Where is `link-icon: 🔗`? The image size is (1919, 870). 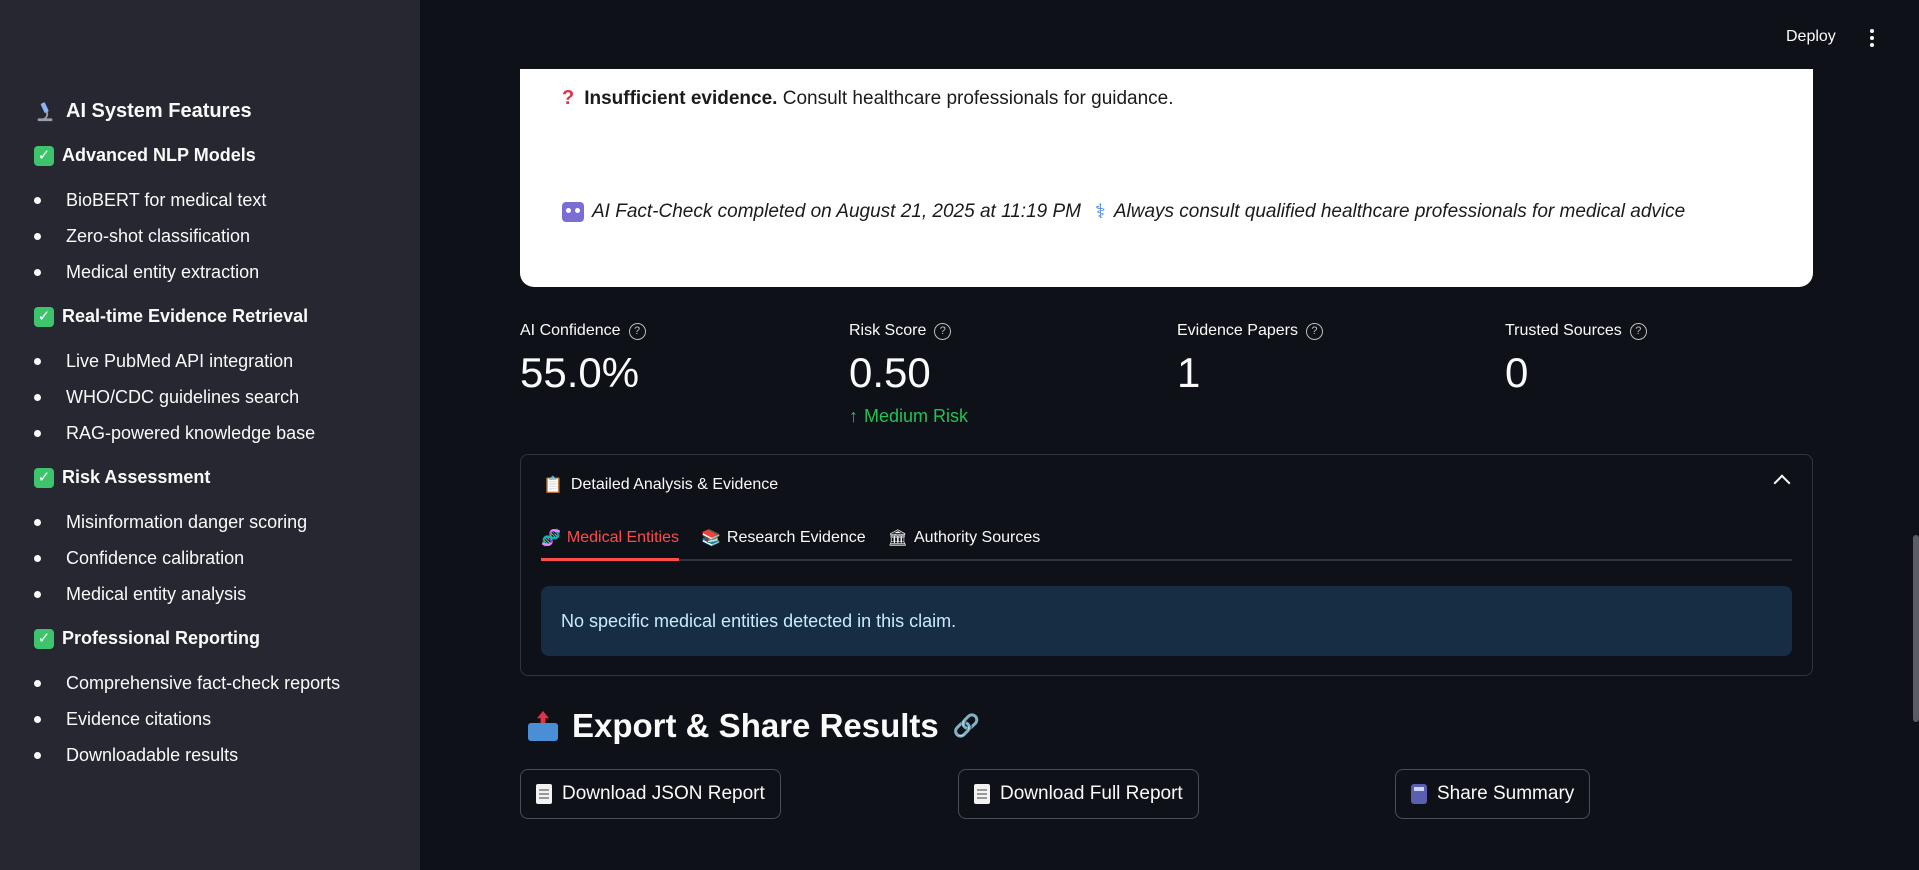
link-icon: 🔗 is located at coordinates (966, 726).